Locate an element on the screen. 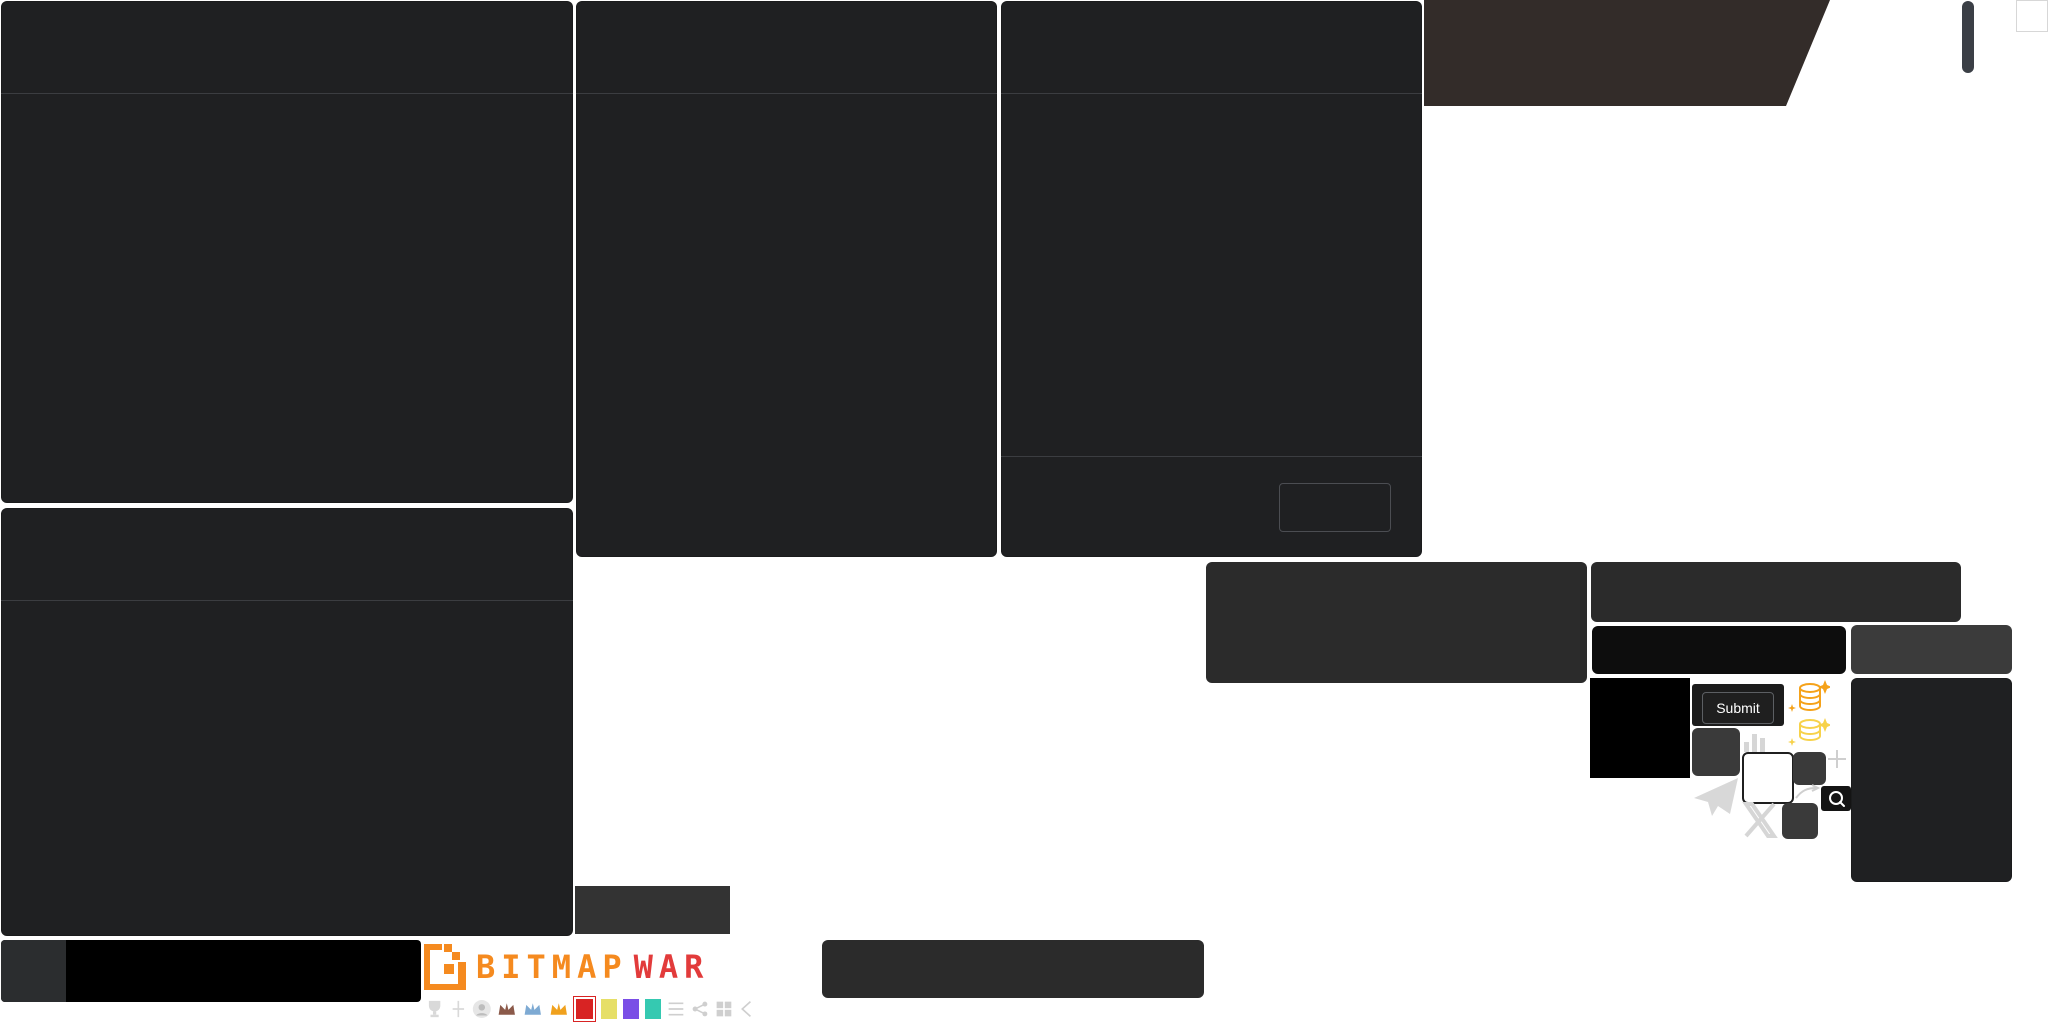  logo: BITMAP WAR is located at coordinates (621, 967).